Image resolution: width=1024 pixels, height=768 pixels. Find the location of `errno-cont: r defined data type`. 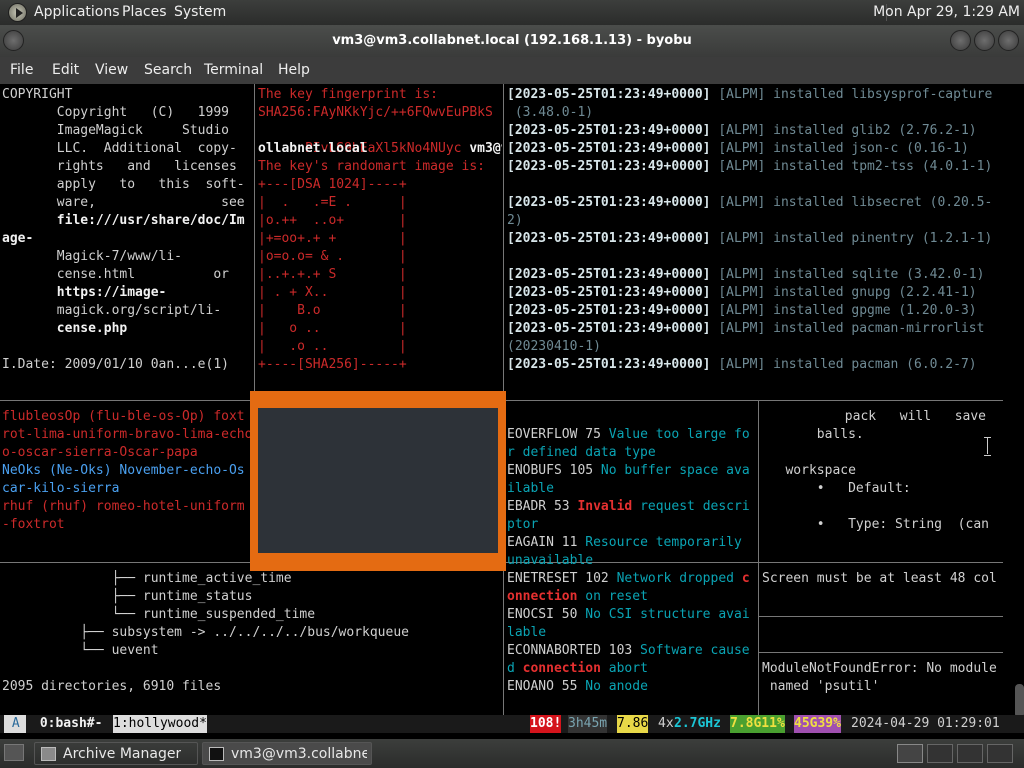

errno-cont: r defined data type is located at coordinates (581, 453).